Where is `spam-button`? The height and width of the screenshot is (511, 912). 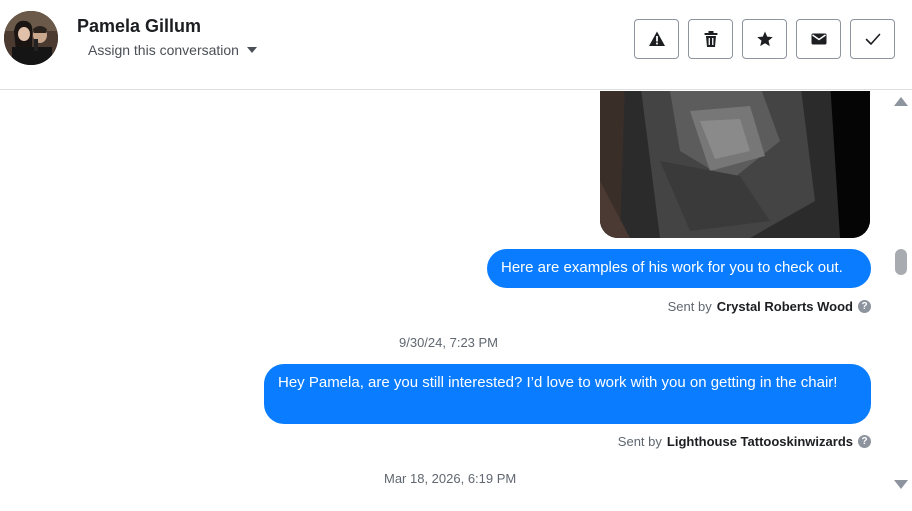 spam-button is located at coordinates (656, 39).